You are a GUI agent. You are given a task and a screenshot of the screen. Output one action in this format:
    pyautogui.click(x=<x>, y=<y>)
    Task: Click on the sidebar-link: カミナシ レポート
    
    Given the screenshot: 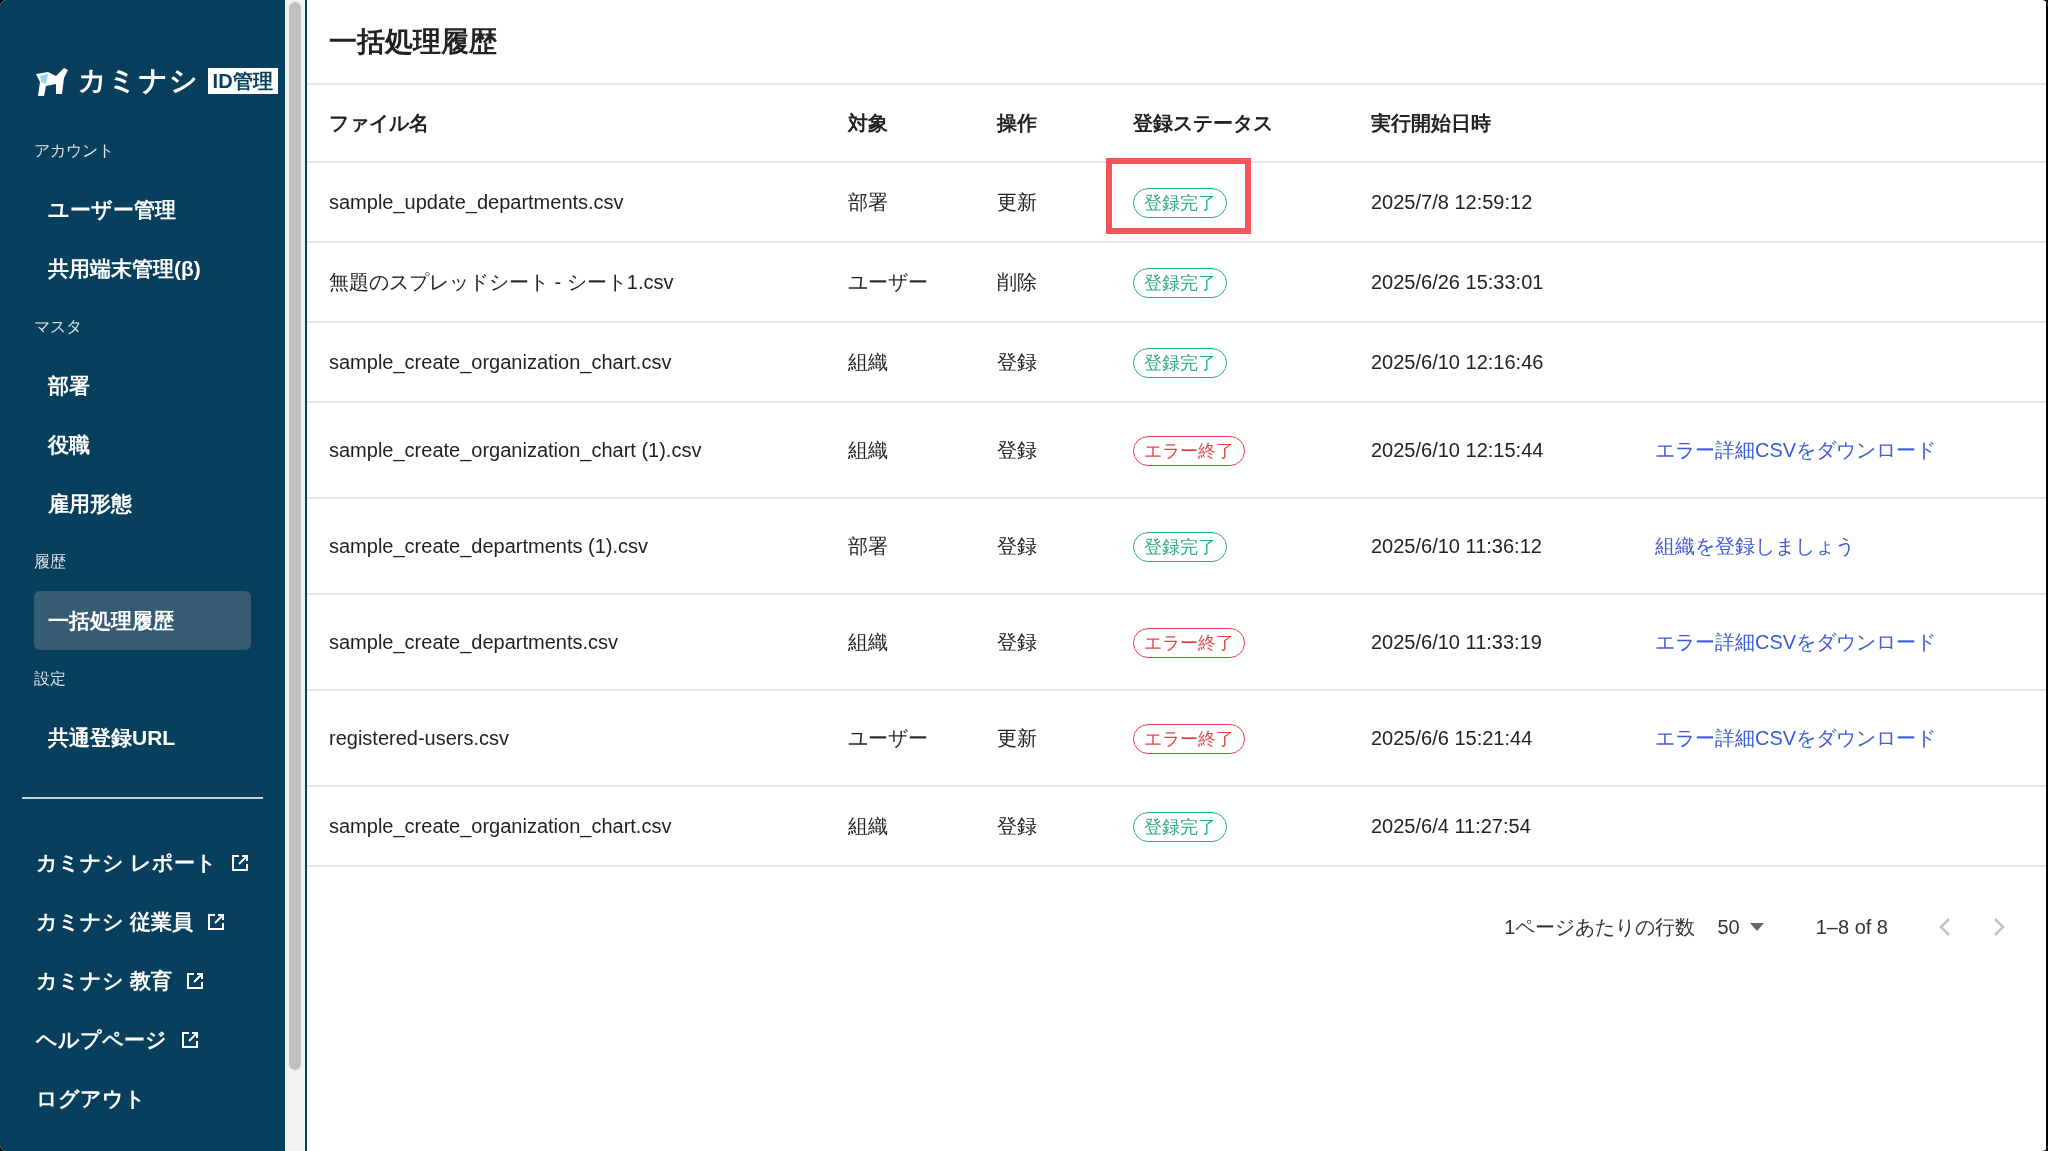 What is the action you would take?
    pyautogui.click(x=142, y=862)
    